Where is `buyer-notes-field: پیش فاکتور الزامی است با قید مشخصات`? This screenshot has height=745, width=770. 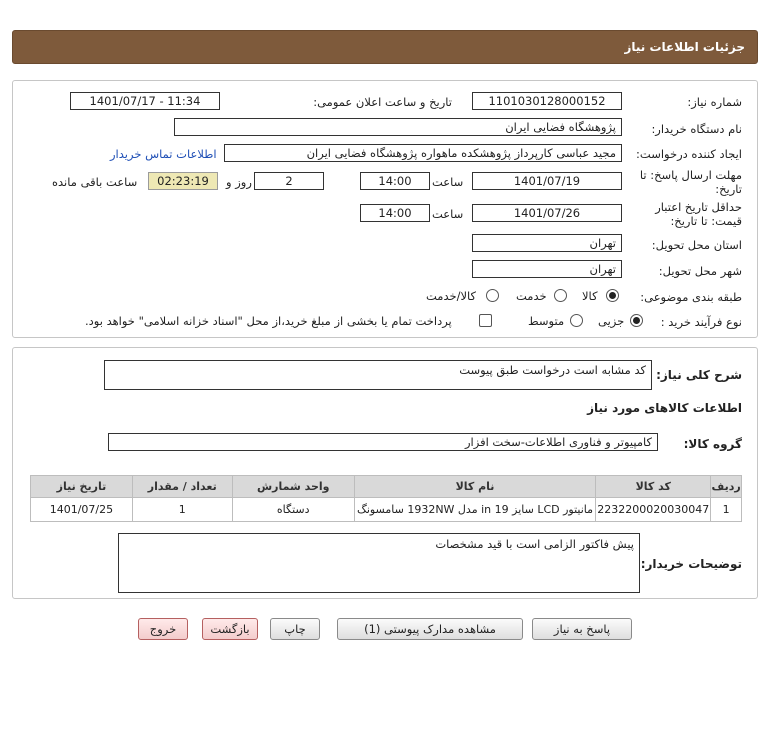 buyer-notes-field: پیش فاکتور الزامی است با قید مشخصات is located at coordinates (379, 563).